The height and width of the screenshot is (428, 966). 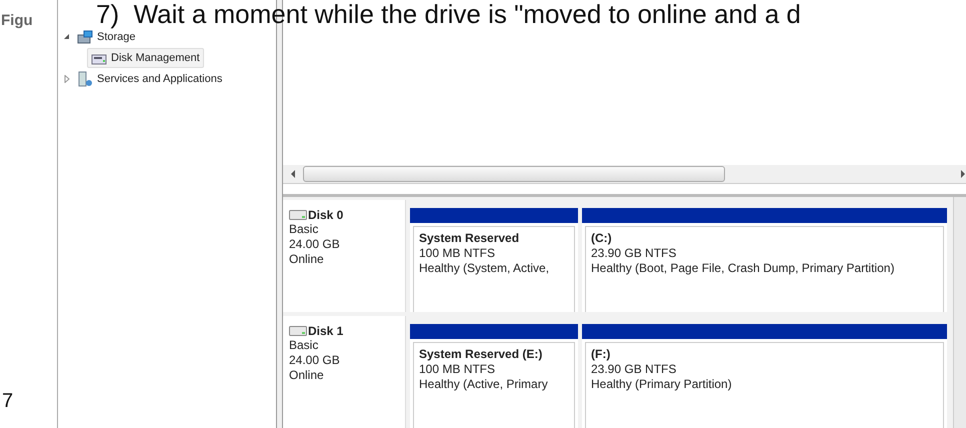 What do you see at coordinates (662, 384) in the screenshot?
I see `partition-status: Healthy (Primary Partition)` at bounding box center [662, 384].